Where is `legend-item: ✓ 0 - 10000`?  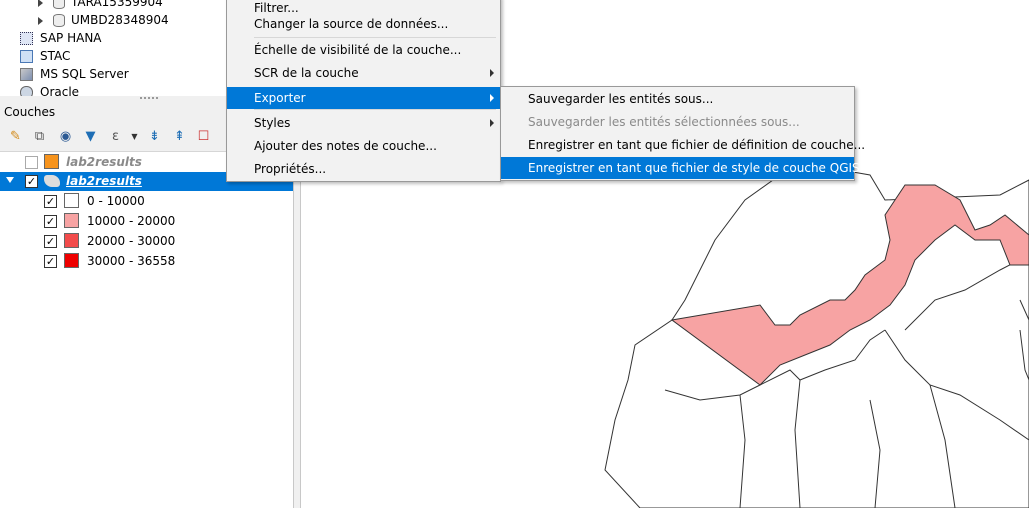
legend-item: ✓ 0 - 10000 is located at coordinates (146, 201).